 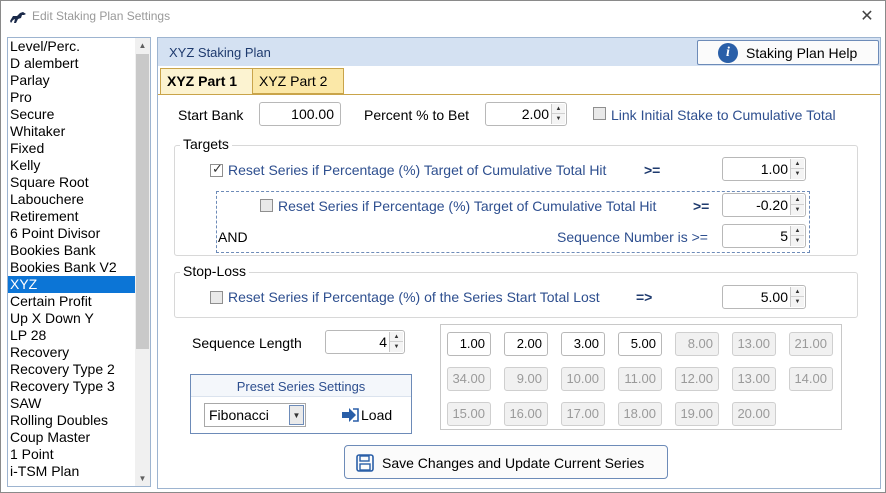 What do you see at coordinates (72, 165) in the screenshot?
I see `sidebar-item: Kelly` at bounding box center [72, 165].